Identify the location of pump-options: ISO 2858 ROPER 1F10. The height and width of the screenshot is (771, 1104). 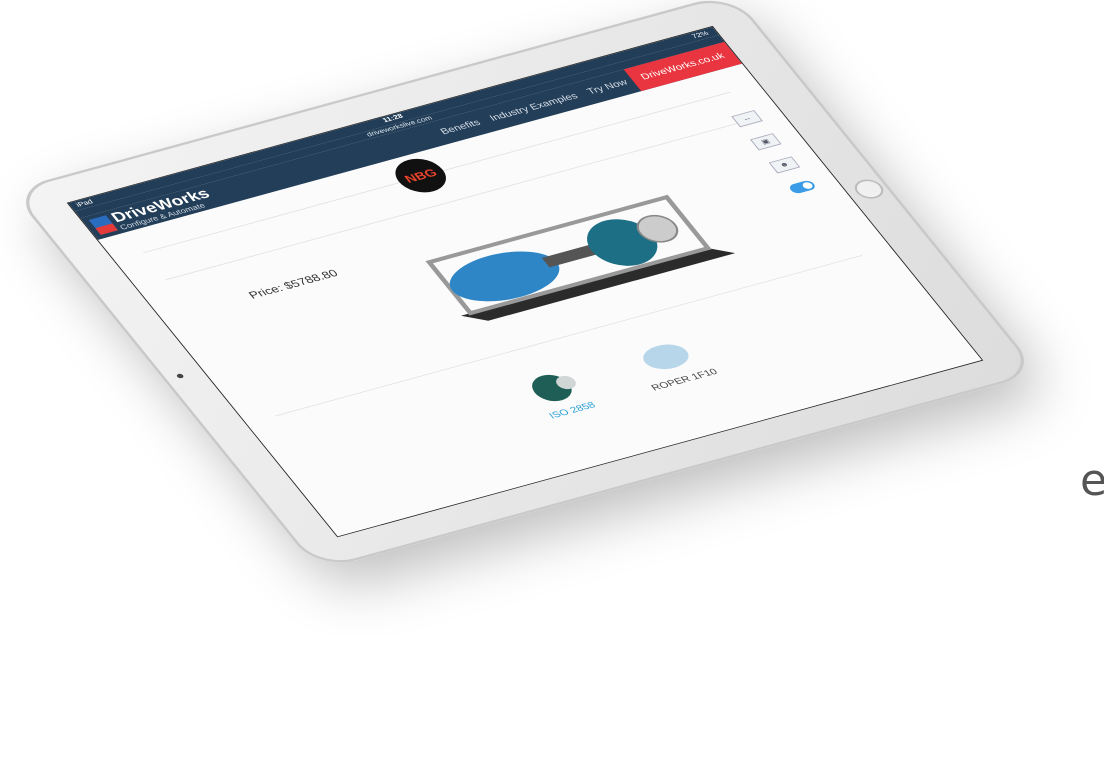
(613, 376).